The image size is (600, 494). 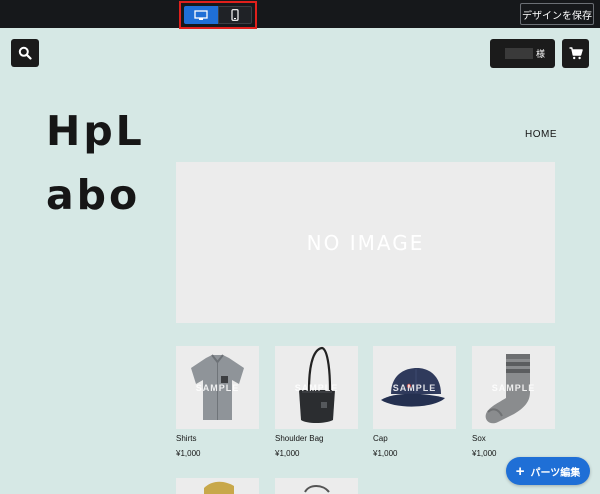 I want to click on desktop-view-button, so click(x=201, y=15).